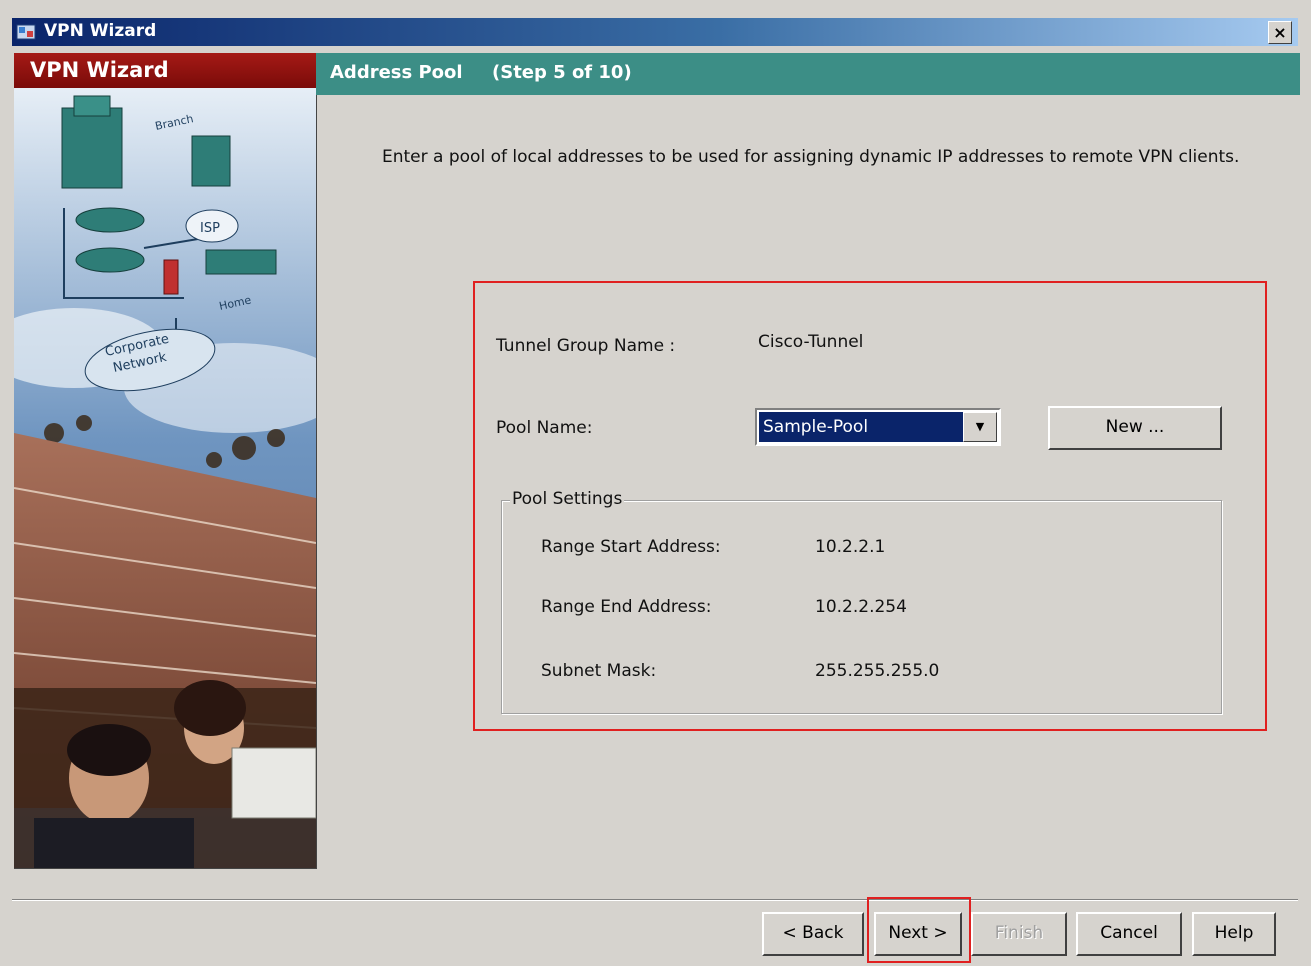 This screenshot has width=1311, height=966. Describe the element at coordinates (877, 671) in the screenshot. I see `subnet-mask-value: 255.255.255.0` at that location.